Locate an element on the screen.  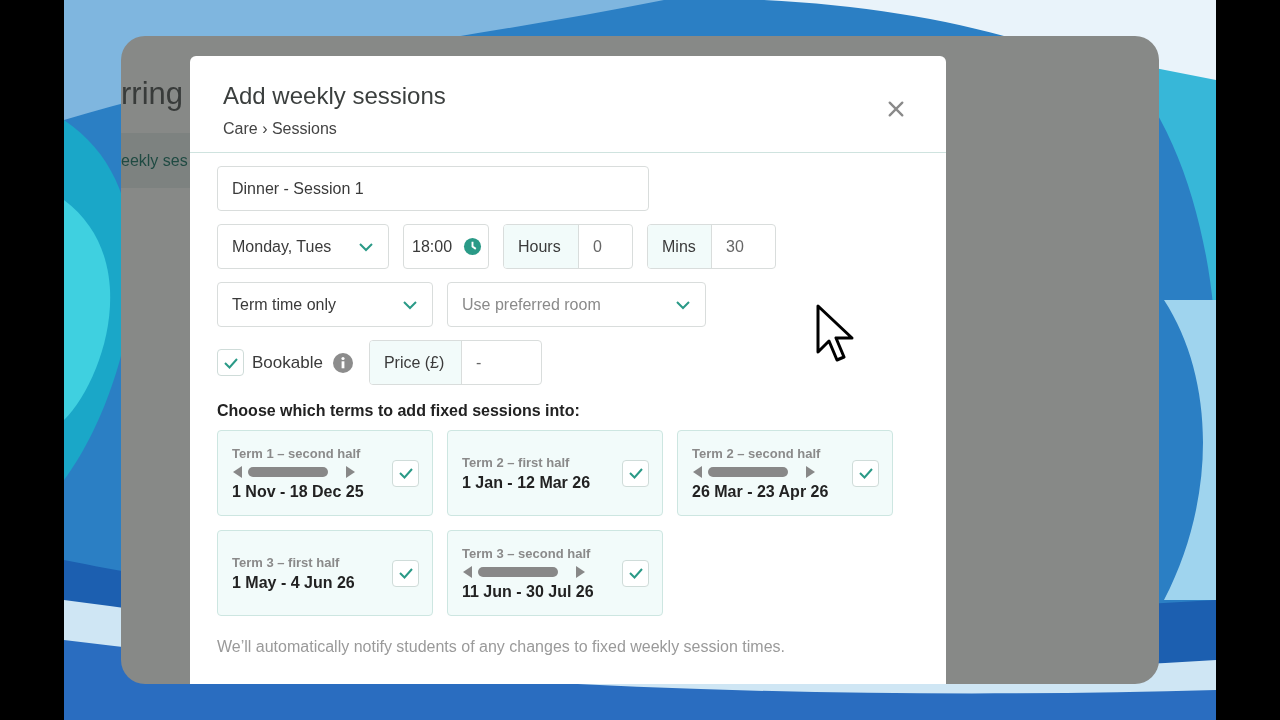
term-card: Term 2 – first half 1 Jan - 12 Mar 26 is located at coordinates (555, 473).